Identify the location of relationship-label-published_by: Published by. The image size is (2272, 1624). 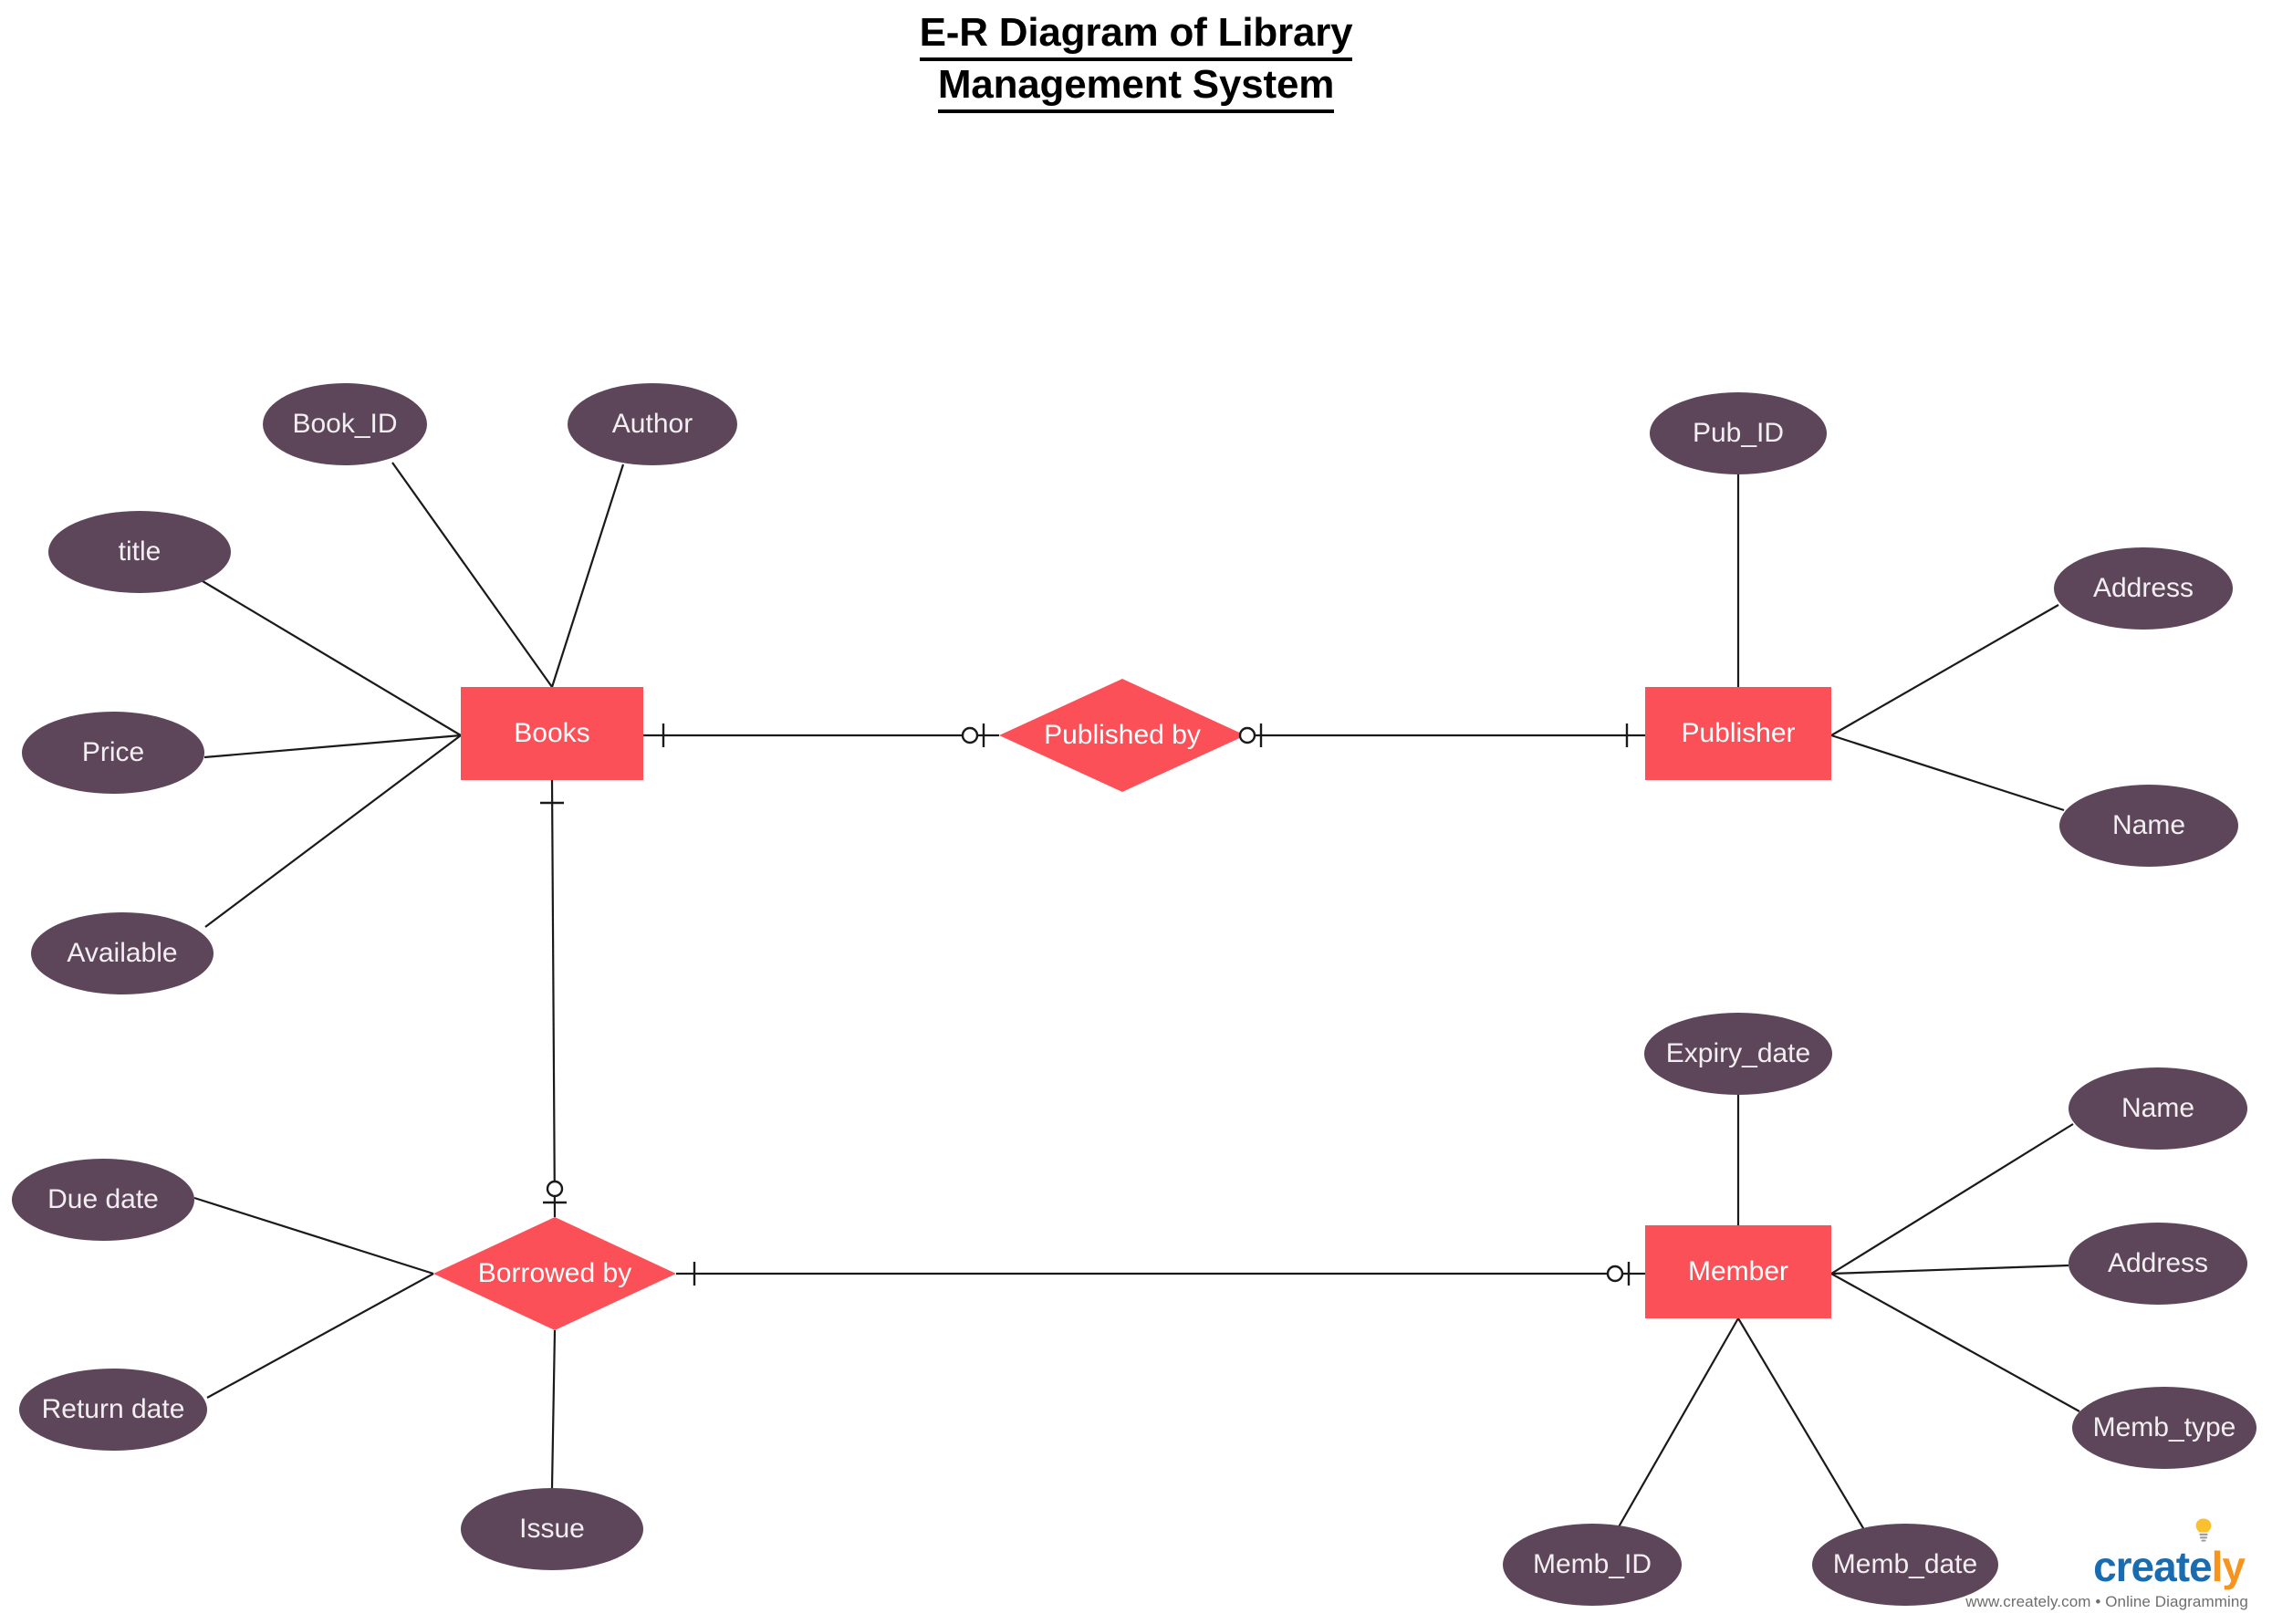
(1122, 735).